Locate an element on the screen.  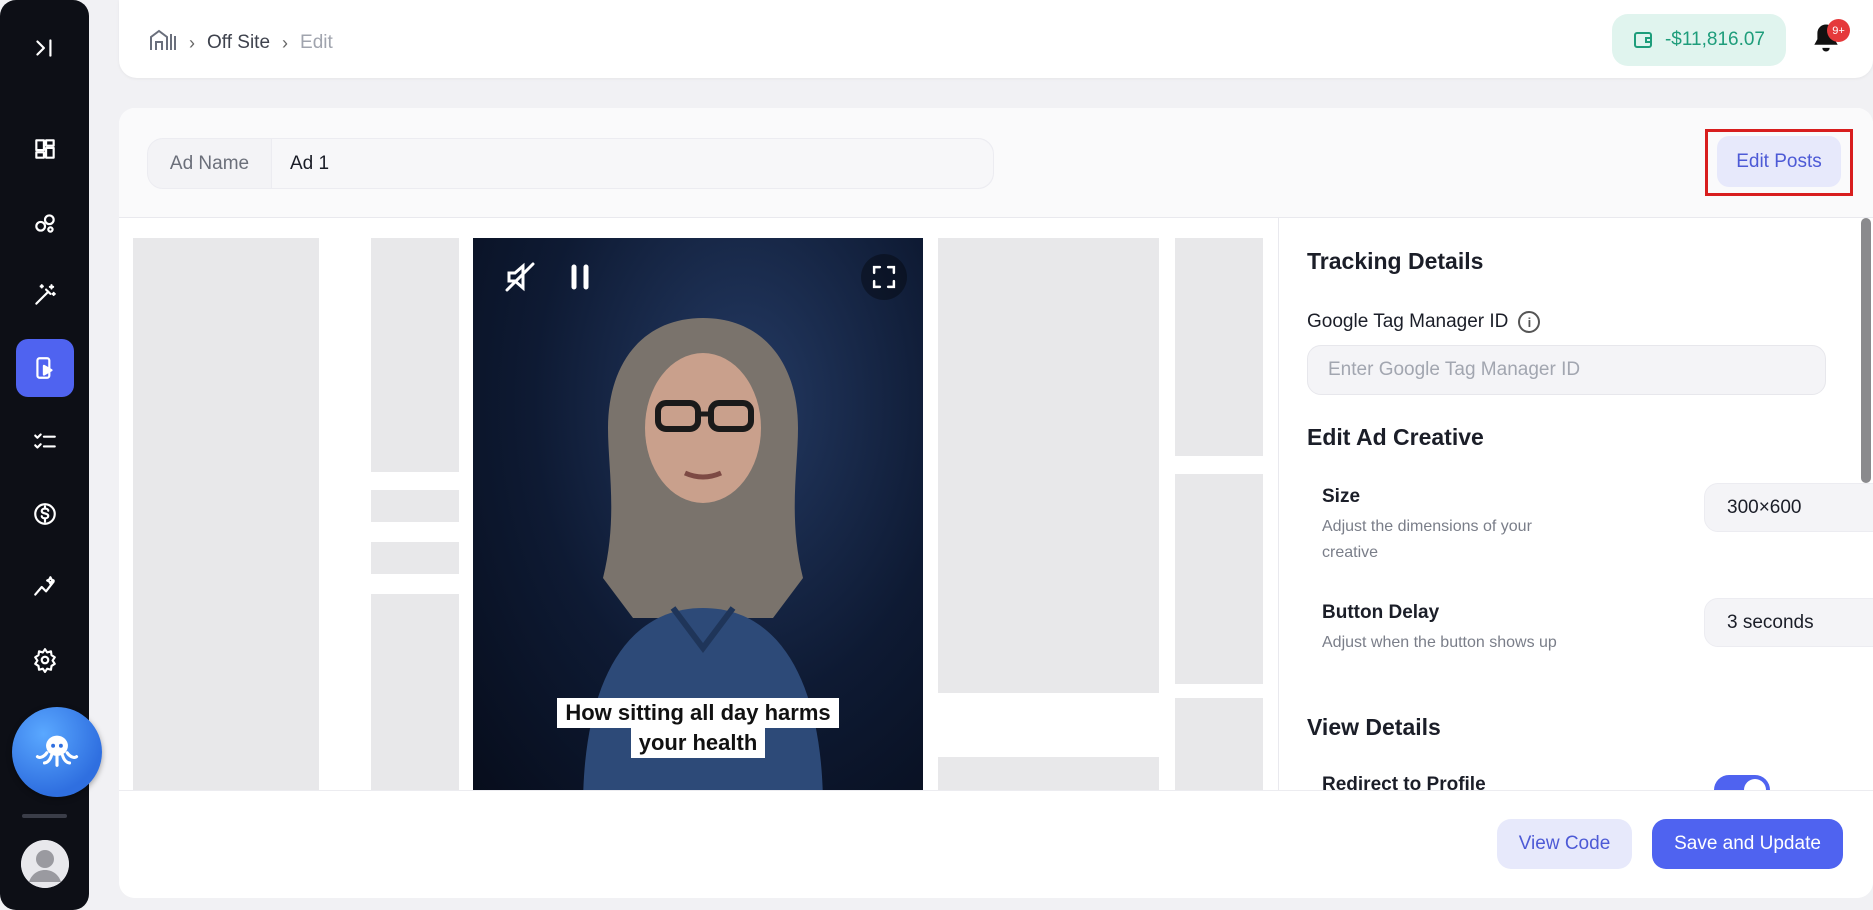
notifications-button: 9+ is located at coordinates (1830, 37).